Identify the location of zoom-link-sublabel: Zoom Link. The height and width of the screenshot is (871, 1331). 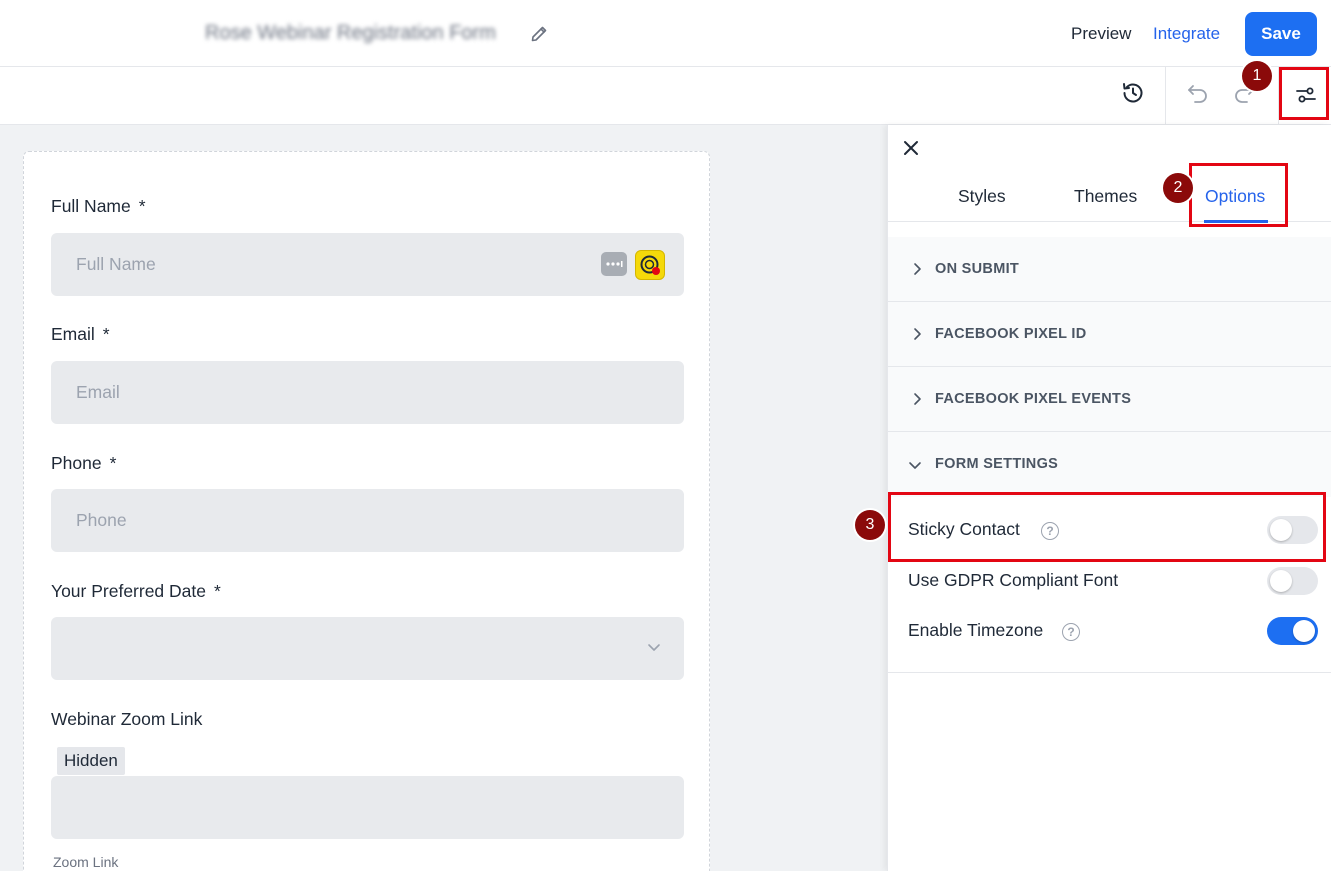
(86, 862).